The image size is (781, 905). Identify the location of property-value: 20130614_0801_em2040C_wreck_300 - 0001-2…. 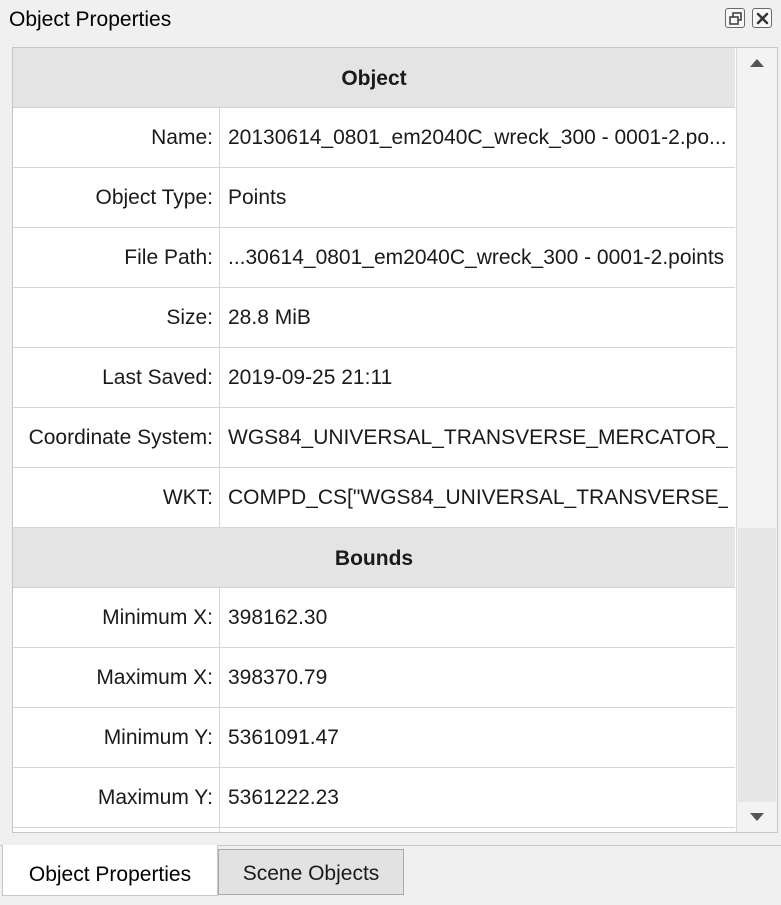
(478, 137).